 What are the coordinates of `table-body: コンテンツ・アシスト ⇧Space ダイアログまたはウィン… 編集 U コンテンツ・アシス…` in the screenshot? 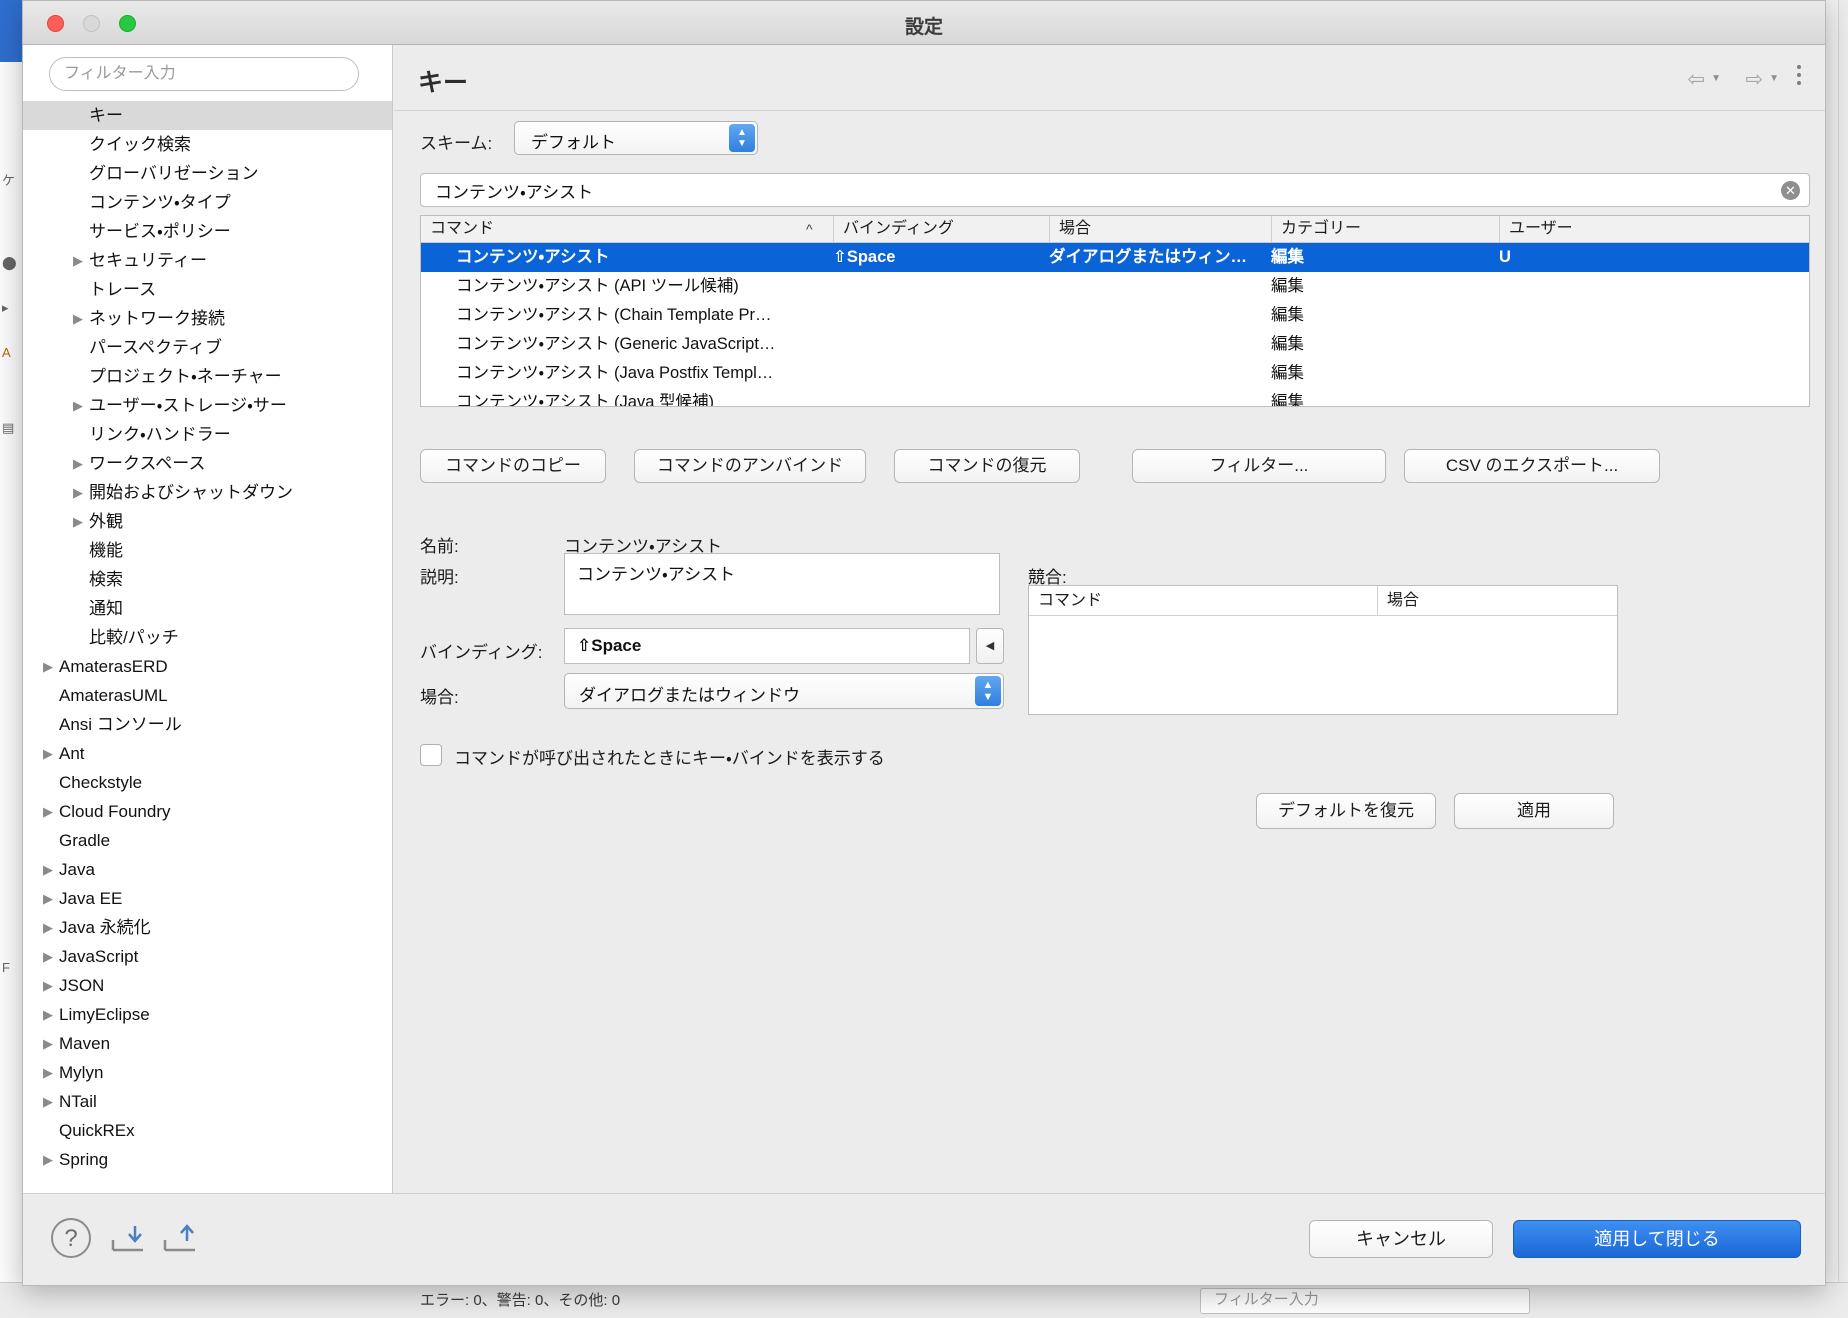 It's located at (1115, 324).